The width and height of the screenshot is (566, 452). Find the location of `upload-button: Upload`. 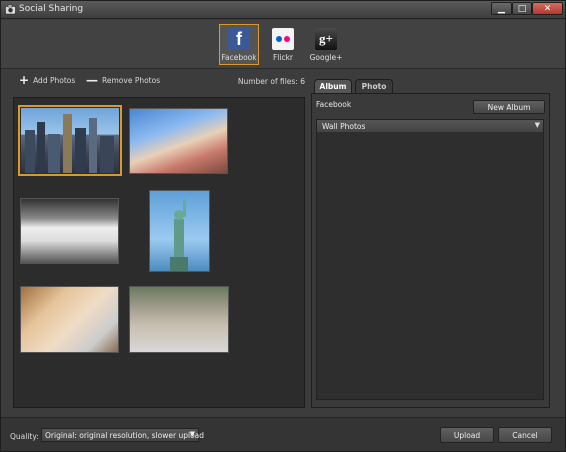

upload-button: Upload is located at coordinates (467, 435).